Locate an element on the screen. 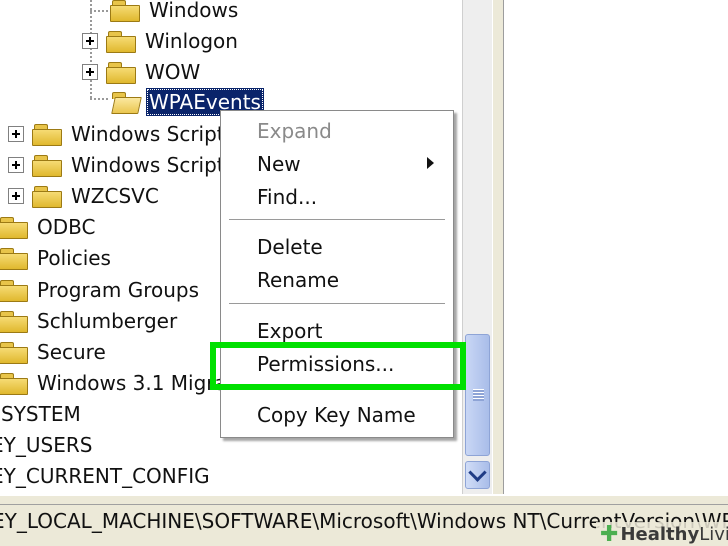  tree-item-label: SYSTEM is located at coordinates (41, 414).